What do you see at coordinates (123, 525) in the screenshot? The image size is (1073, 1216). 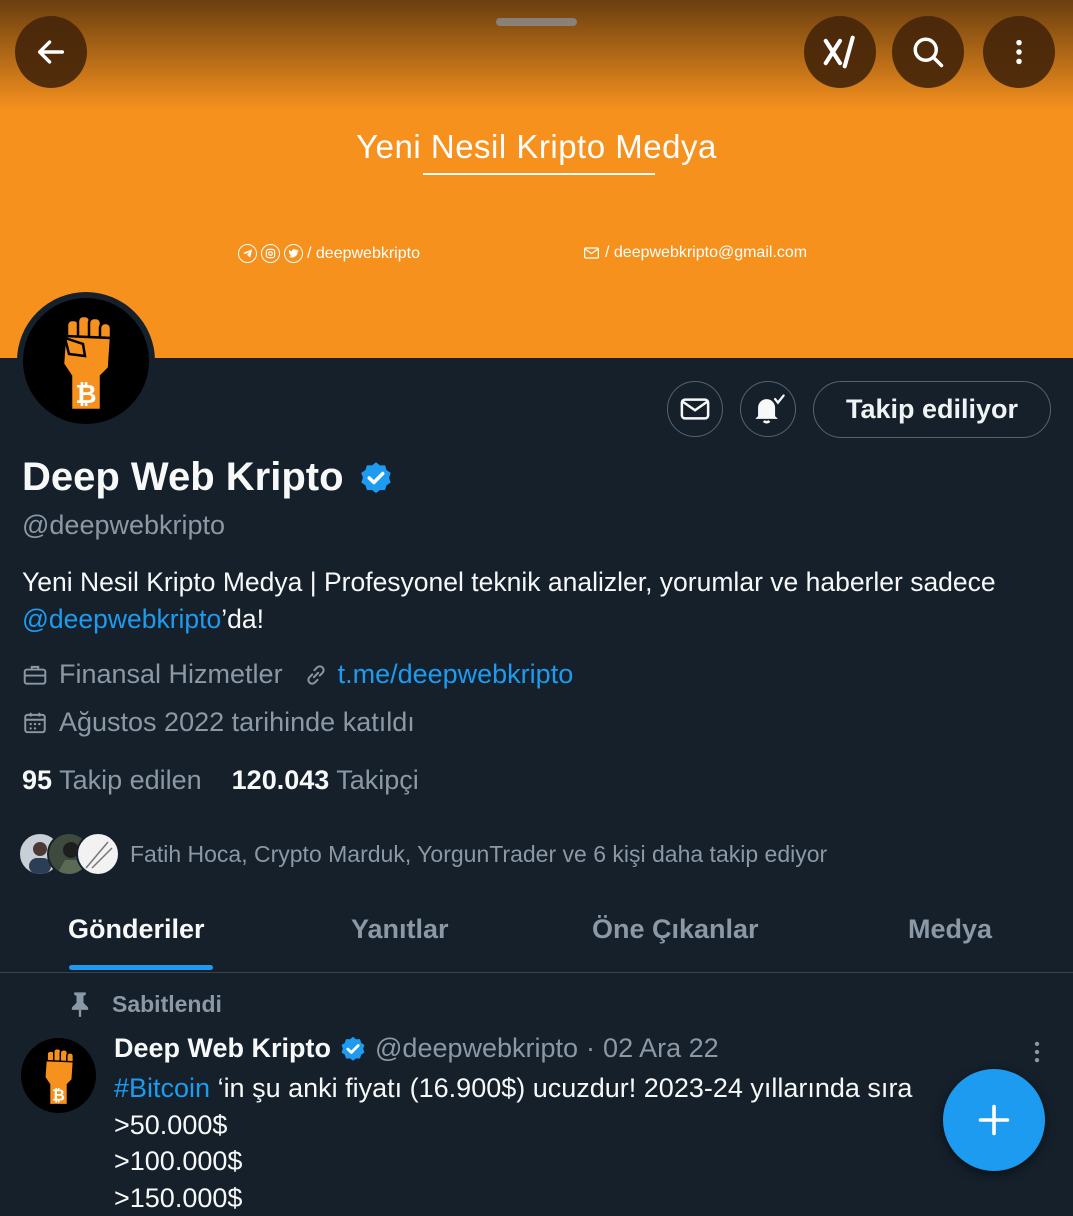 I see `profile-handle: @deepwebkripto` at bounding box center [123, 525].